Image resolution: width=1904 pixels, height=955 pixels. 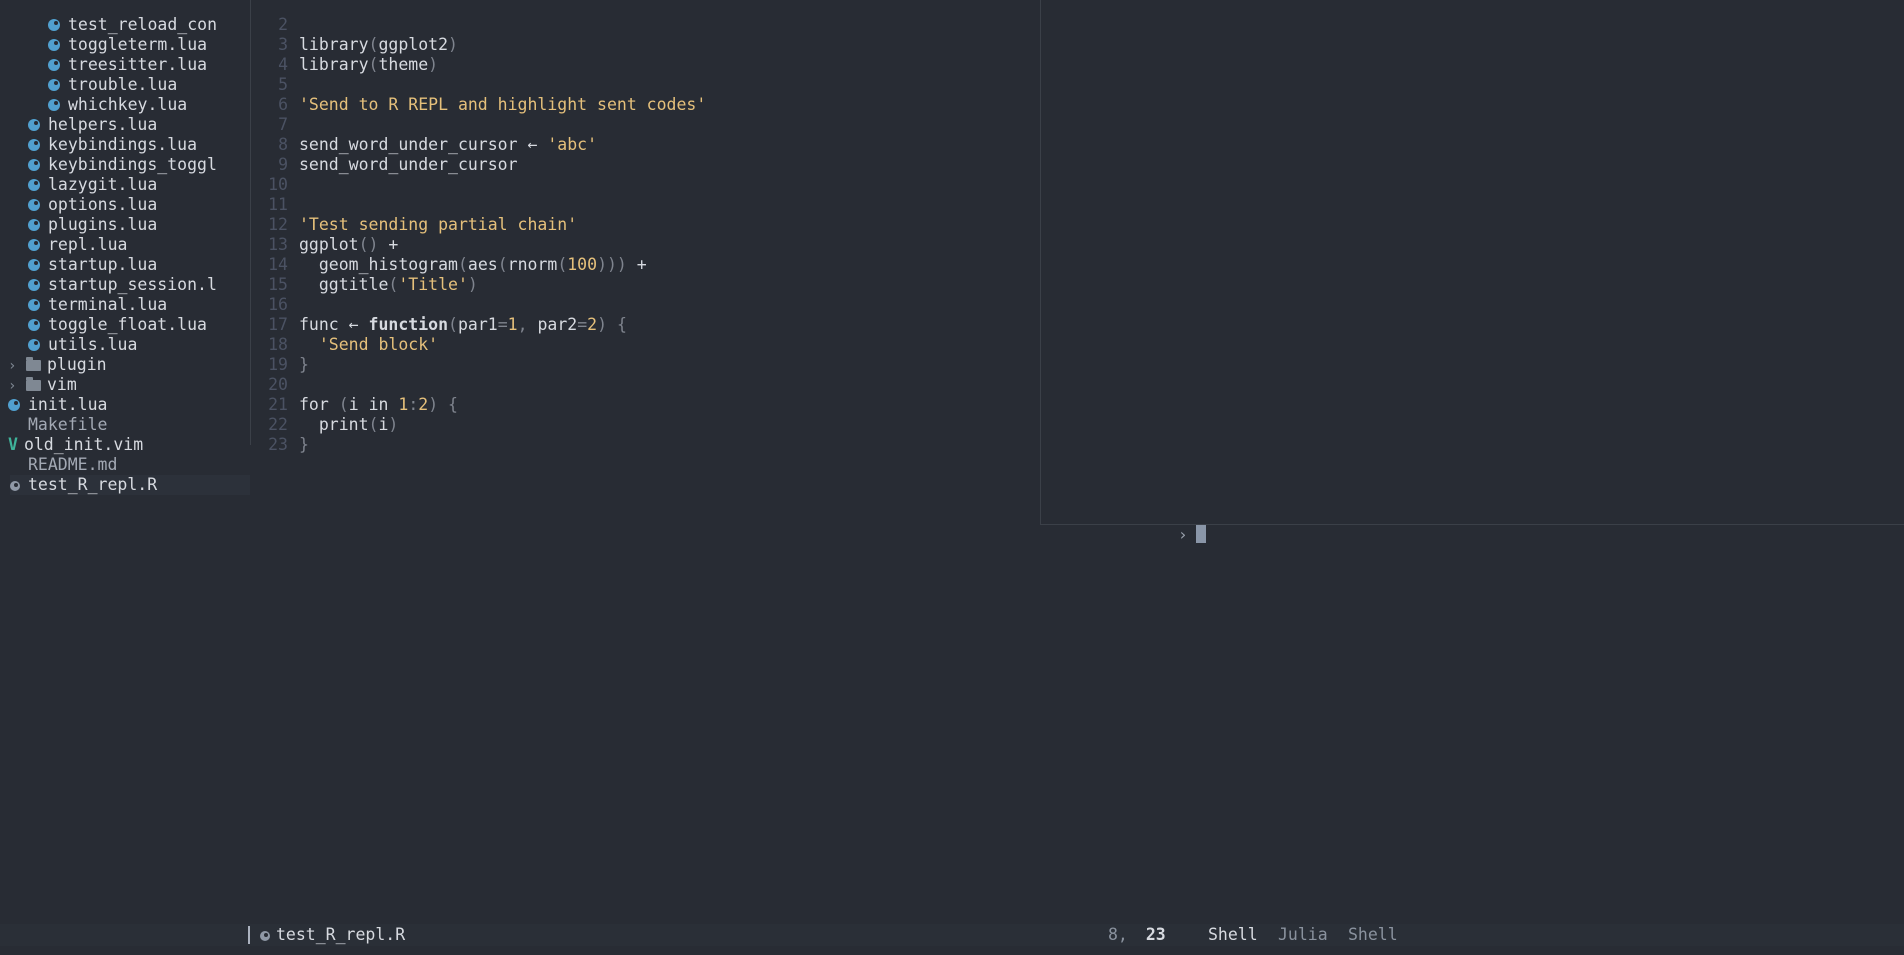 I want to click on code-line: 21 for (i in 1:2) {, so click(x=359, y=405).